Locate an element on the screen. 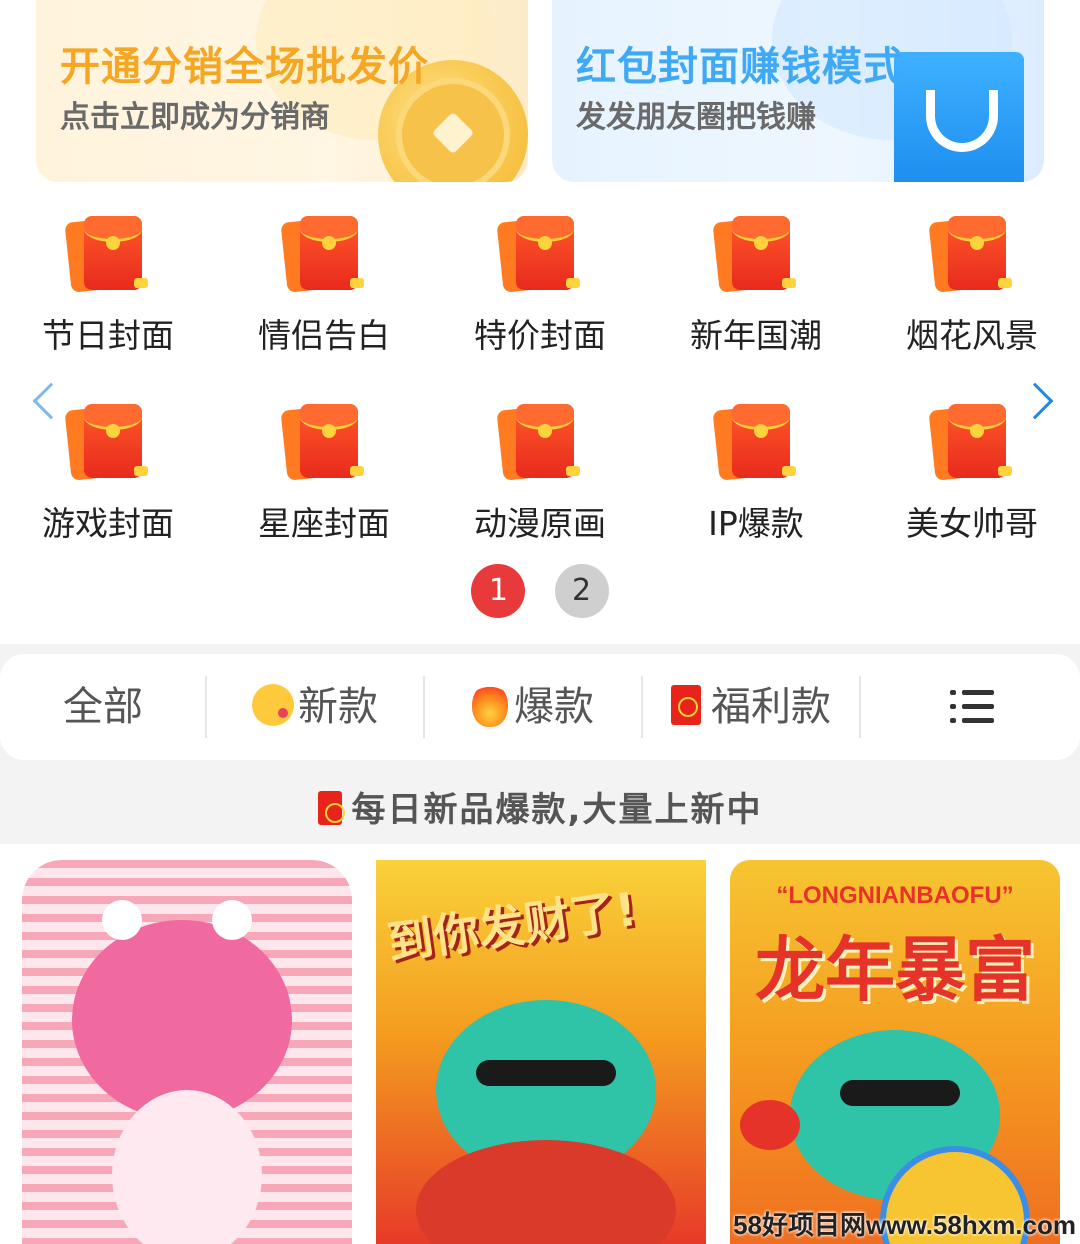 The width and height of the screenshot is (1080, 1244). category-couple: 情侣告白 is located at coordinates (324, 283).